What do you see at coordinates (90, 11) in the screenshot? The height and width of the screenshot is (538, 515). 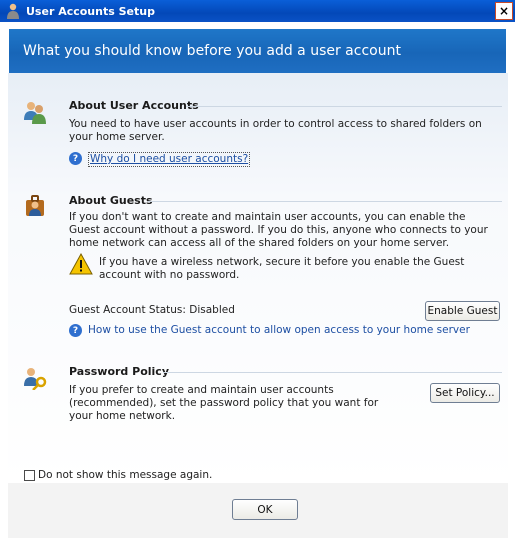 I see `window-title: User Accounts Setup` at bounding box center [90, 11].